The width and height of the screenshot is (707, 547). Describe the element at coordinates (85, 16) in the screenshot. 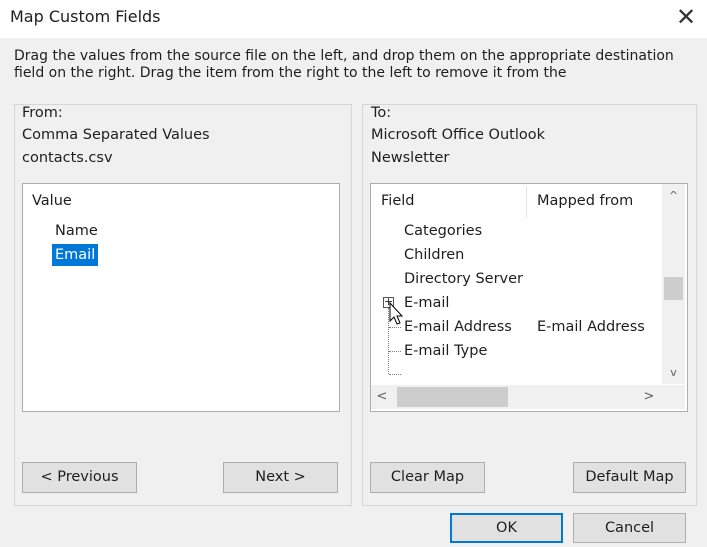

I see `window-title: Map Custom Fields` at that location.